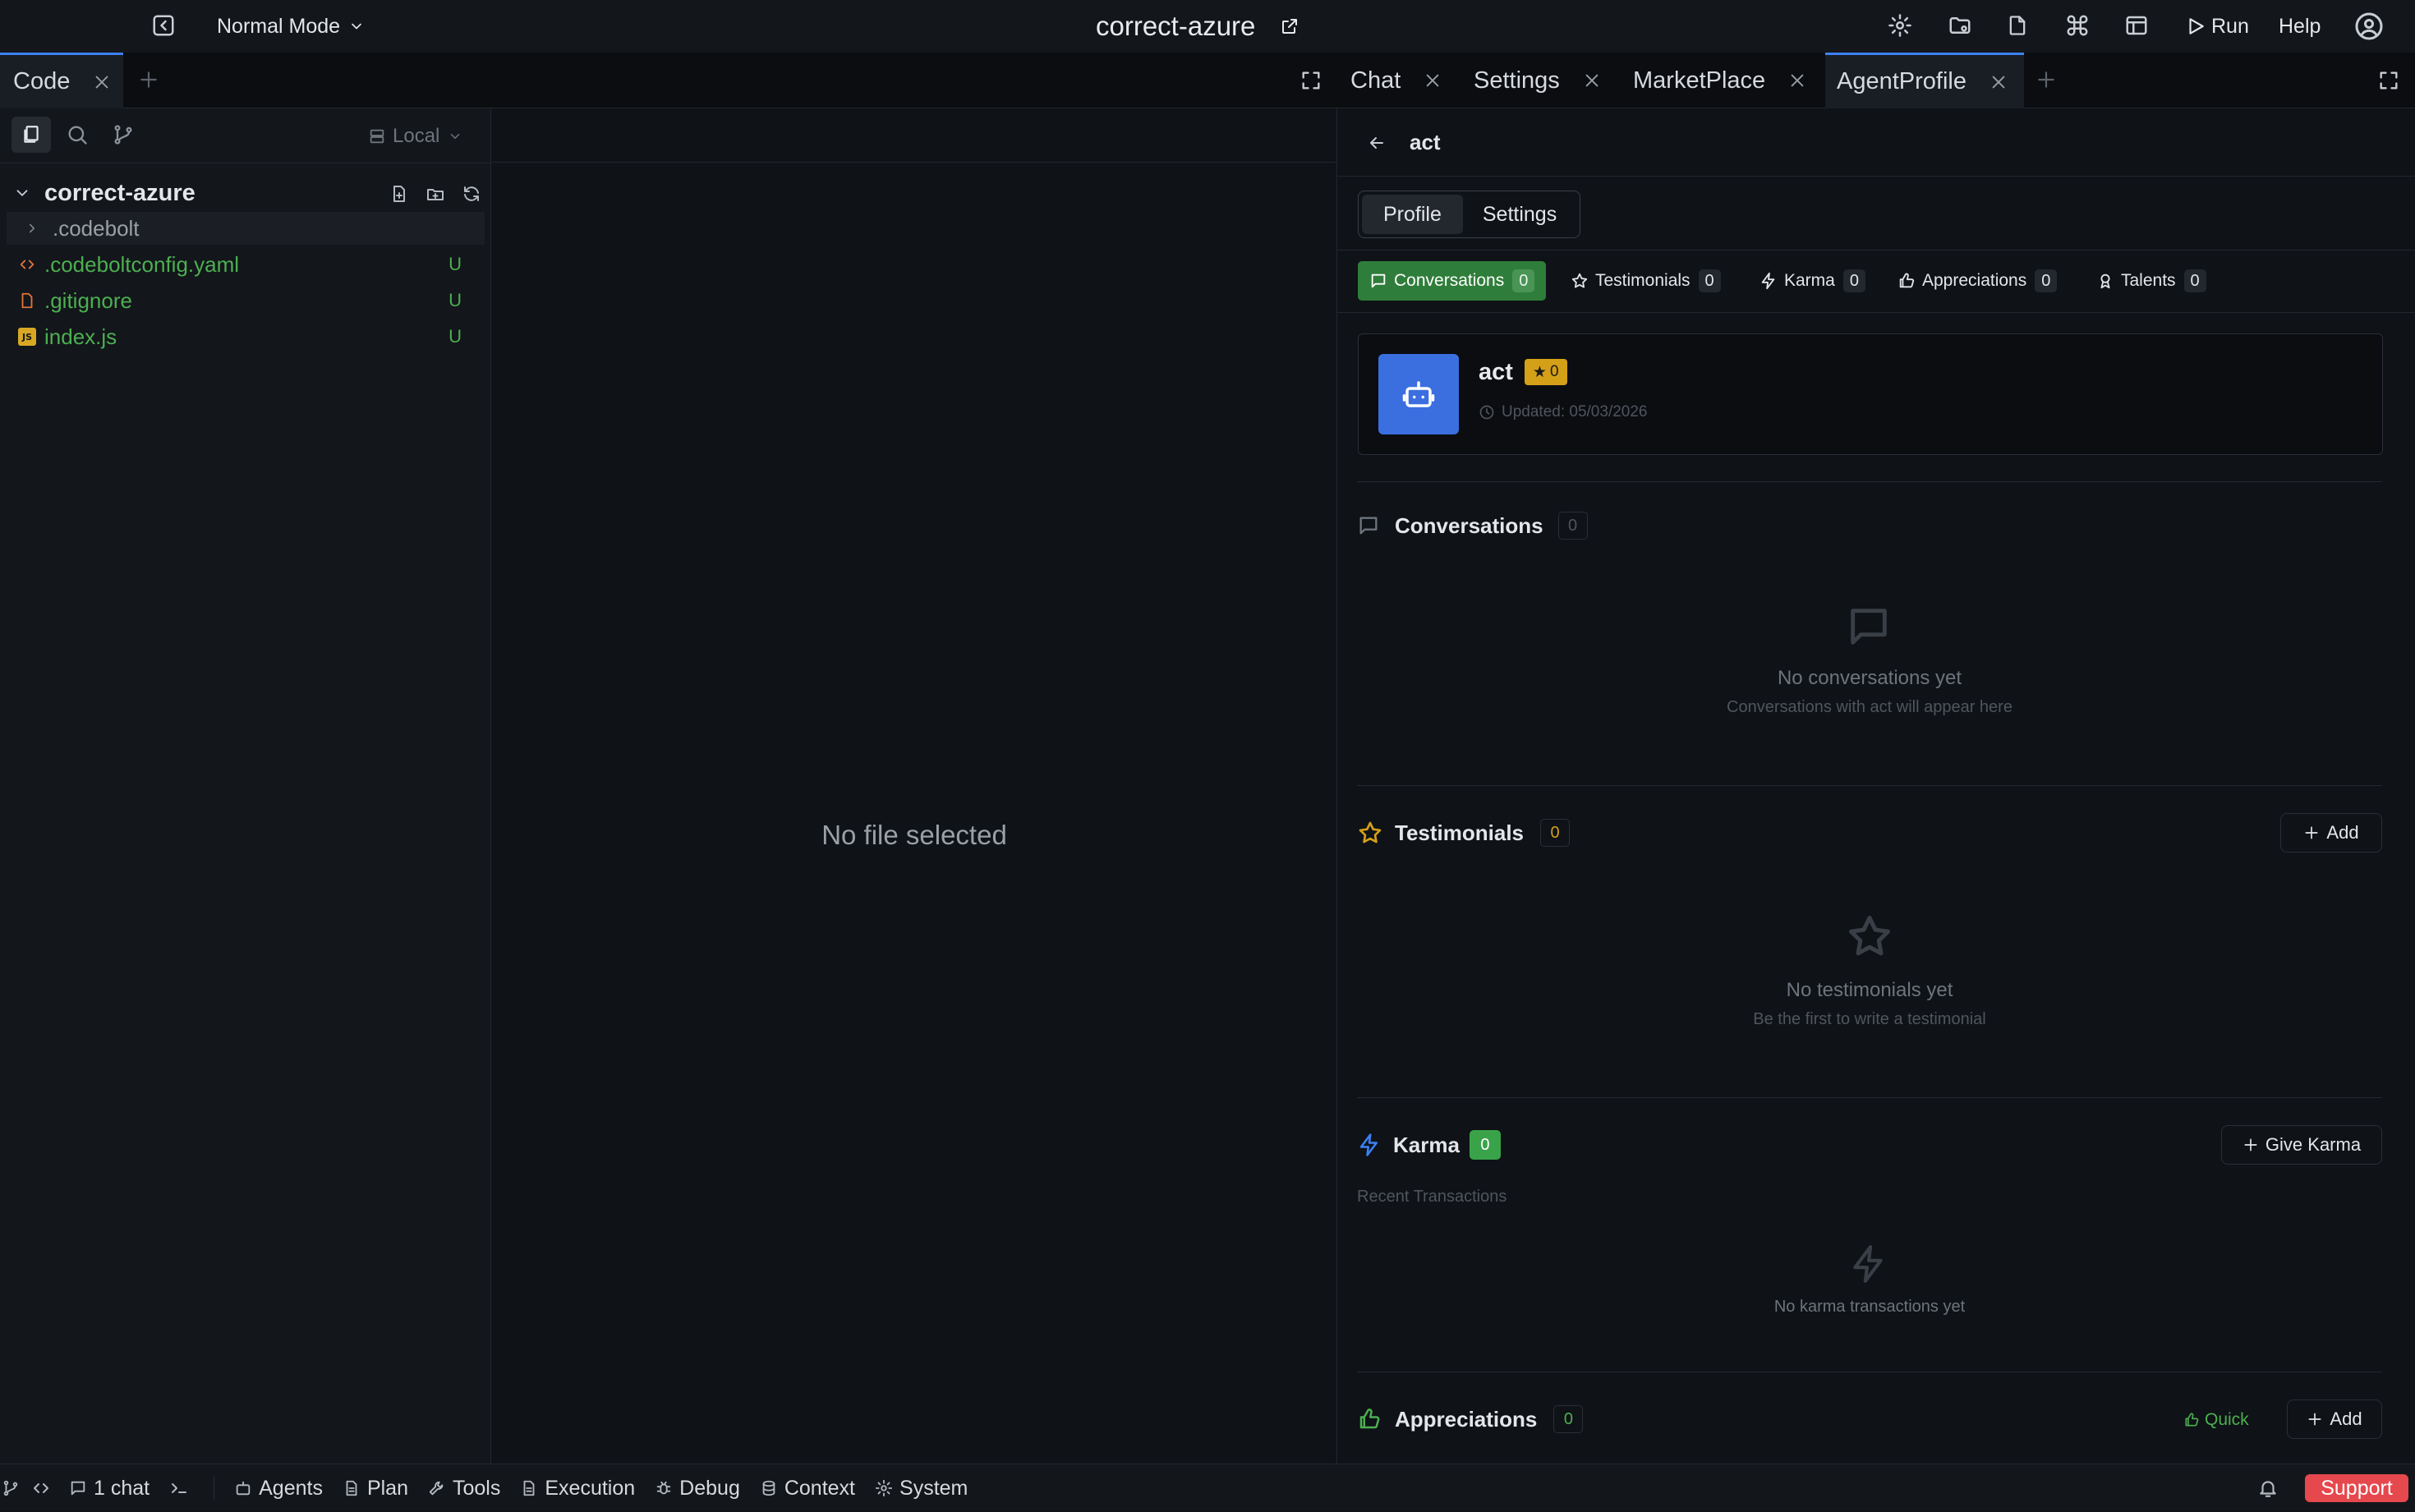 This screenshot has width=2415, height=1512. What do you see at coordinates (1960, 25) in the screenshot?
I see `folder-settings-icon` at bounding box center [1960, 25].